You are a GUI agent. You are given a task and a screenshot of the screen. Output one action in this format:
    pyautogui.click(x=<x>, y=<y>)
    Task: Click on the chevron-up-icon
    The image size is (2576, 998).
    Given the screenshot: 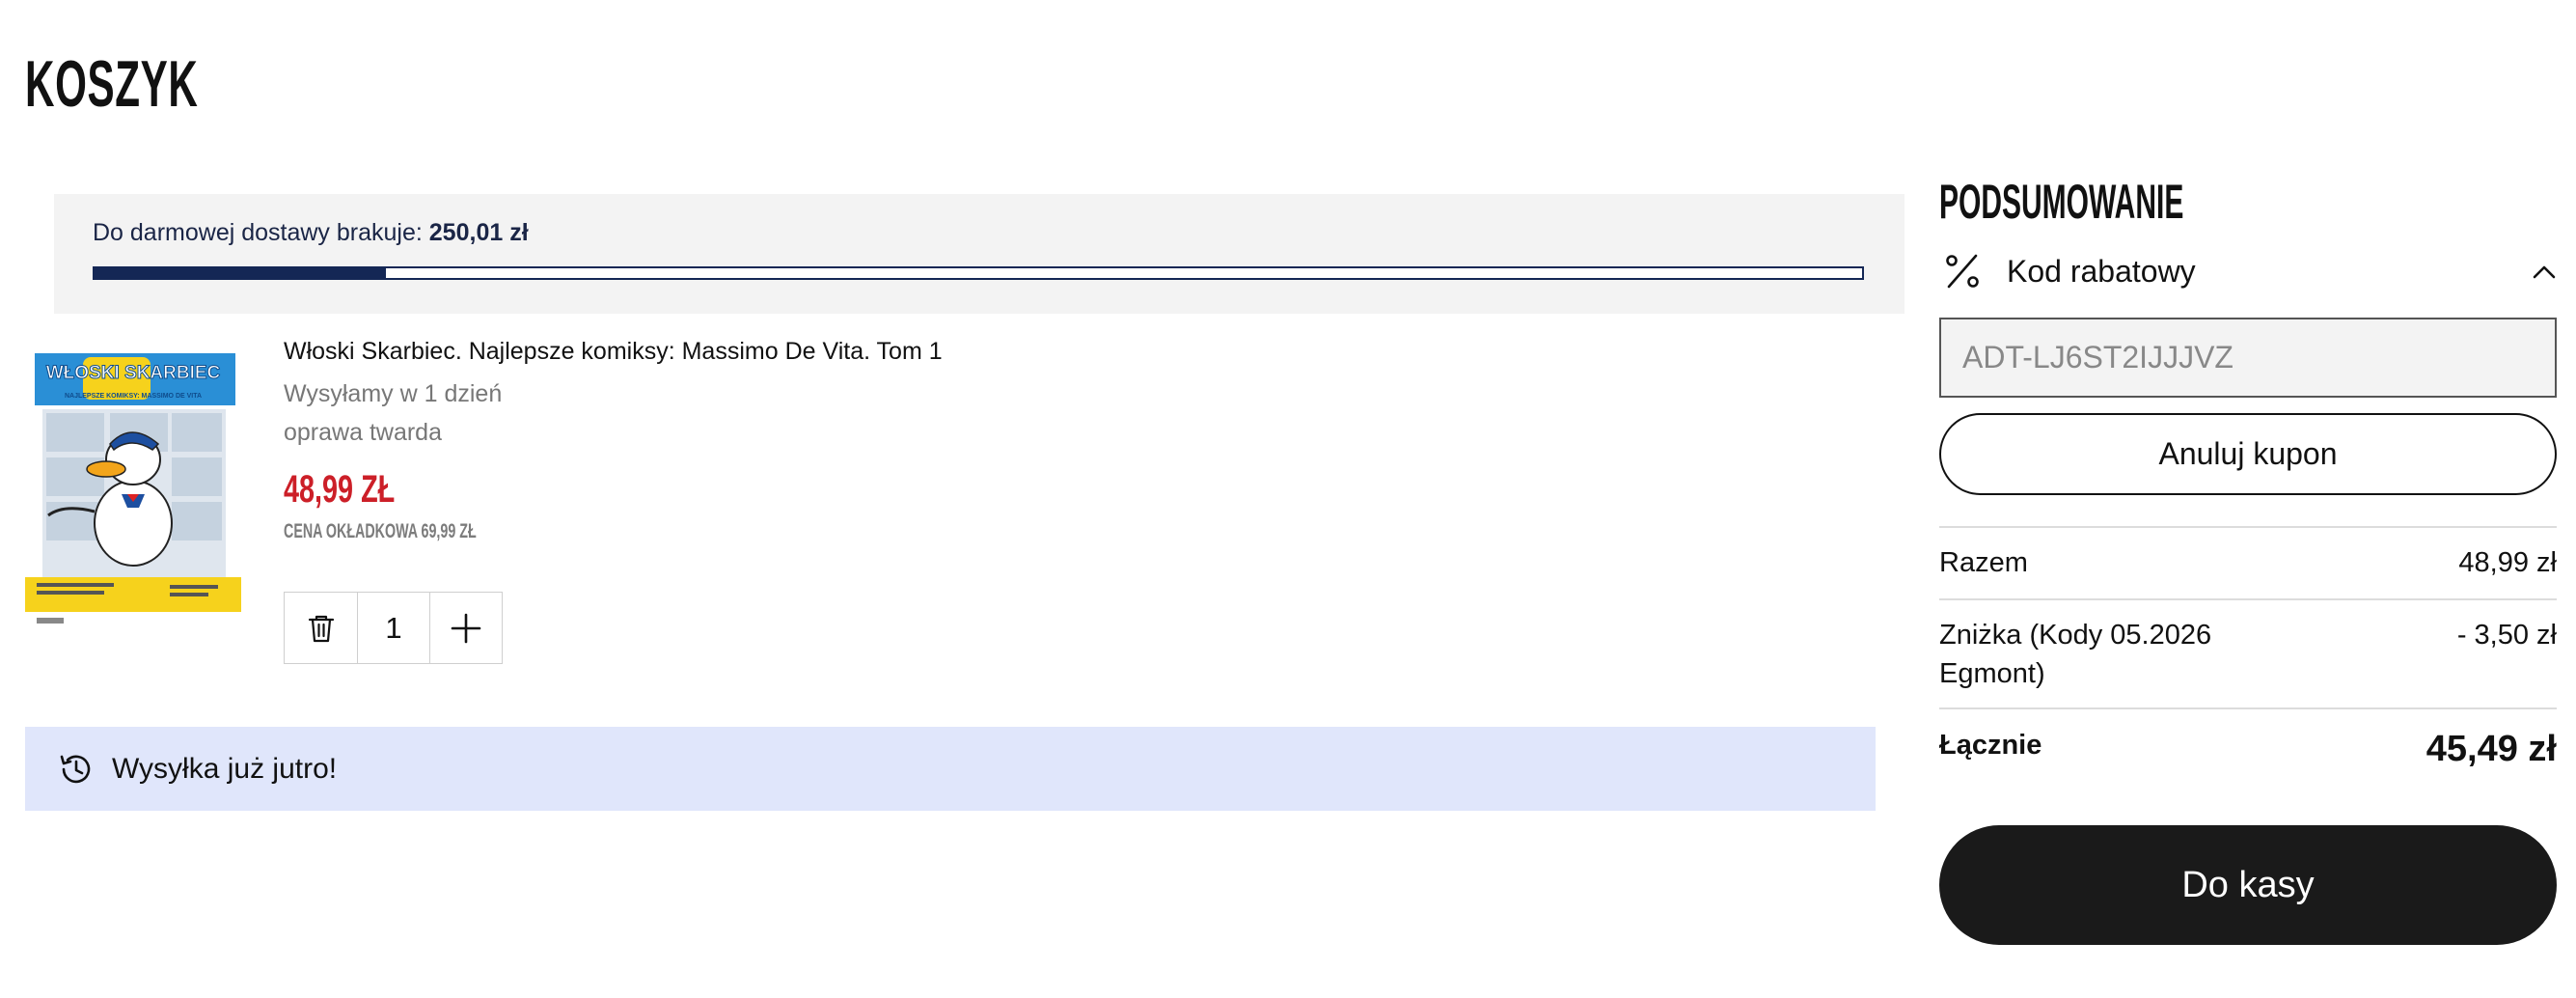 What is the action you would take?
    pyautogui.click(x=2544, y=273)
    